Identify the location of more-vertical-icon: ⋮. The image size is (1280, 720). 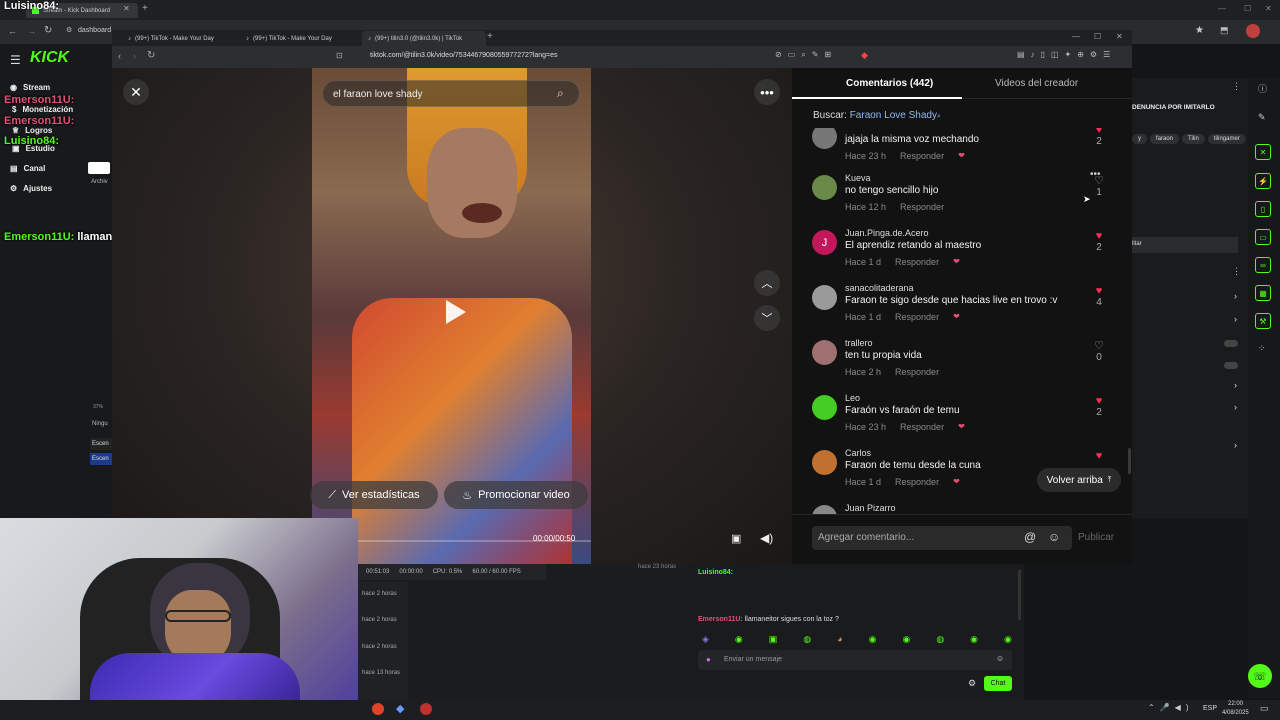
(1236, 86).